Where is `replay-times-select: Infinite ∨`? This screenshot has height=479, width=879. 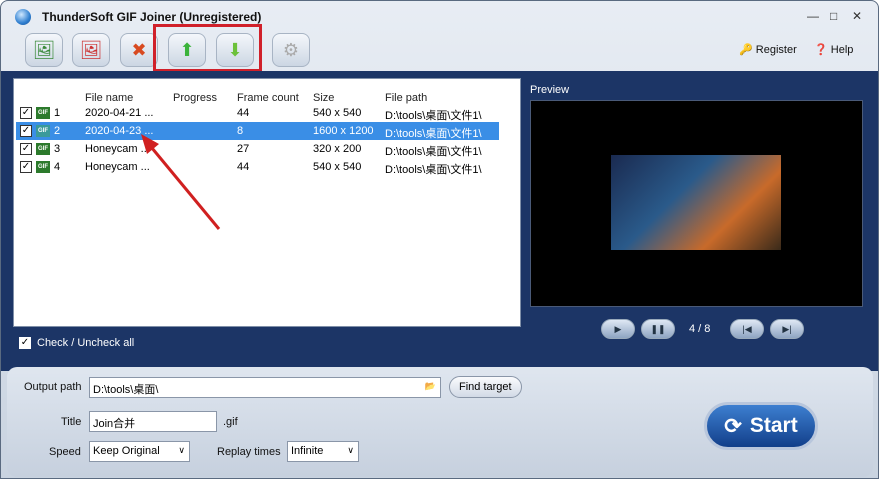 replay-times-select: Infinite ∨ is located at coordinates (323, 451).